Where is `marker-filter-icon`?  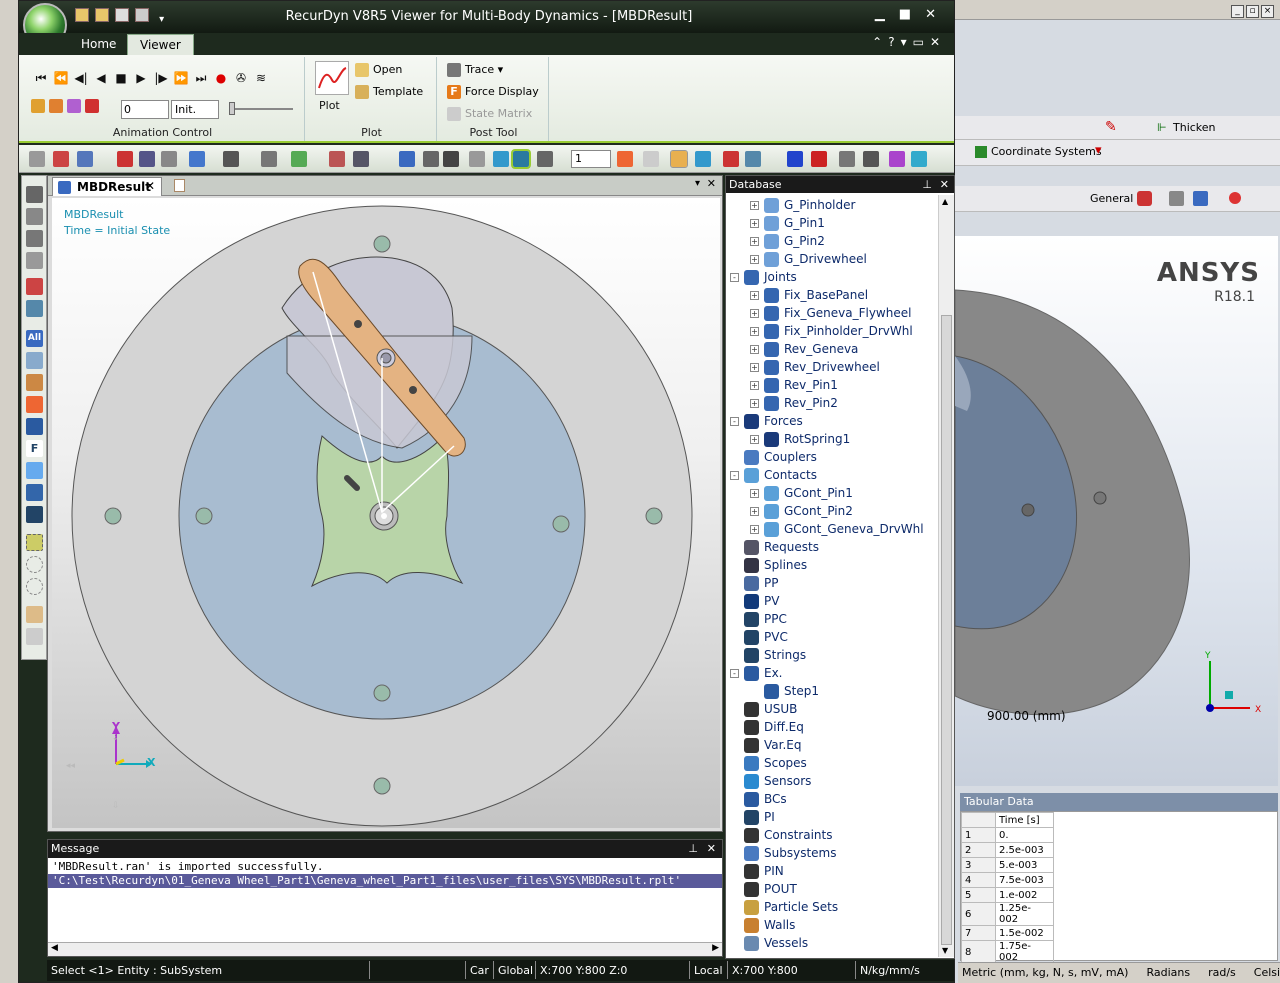 marker-filter-icon is located at coordinates (34, 492).